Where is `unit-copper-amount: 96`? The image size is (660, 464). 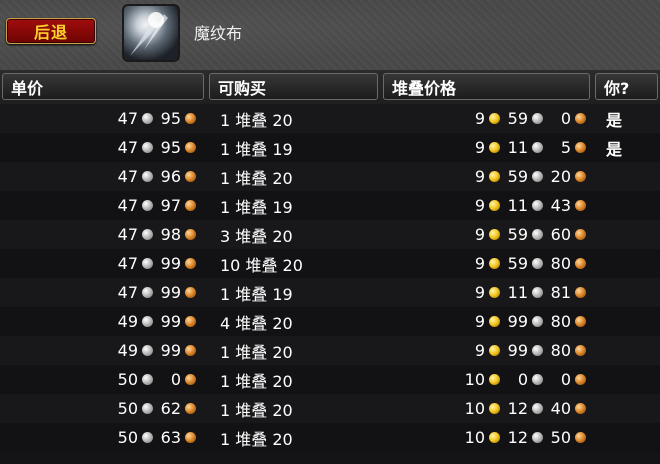
unit-copper-amount: 96 is located at coordinates (170, 176).